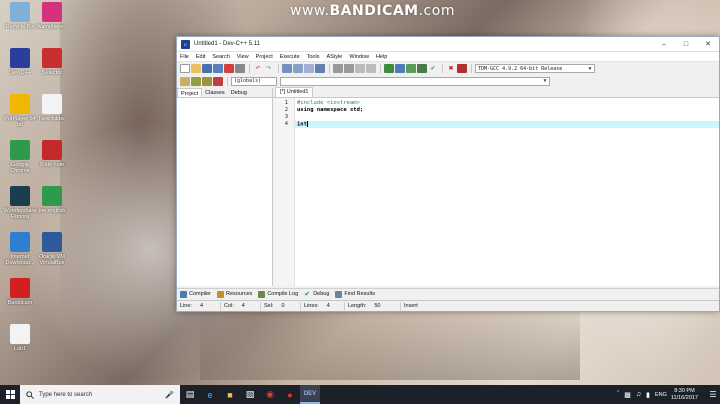 The height and width of the screenshot is (404, 720). I want to click on desktop-icon: Wondershare Filmora, so click(20, 203).